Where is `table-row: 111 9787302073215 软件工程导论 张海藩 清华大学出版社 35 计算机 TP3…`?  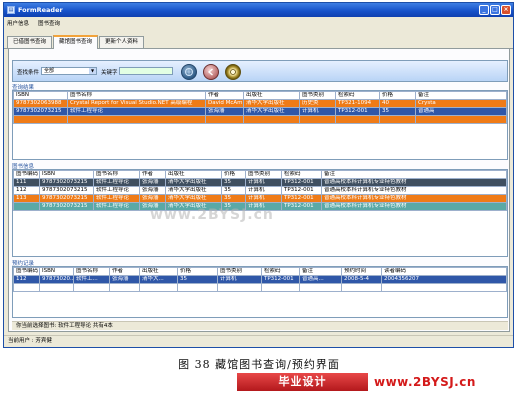
table-row: 111 9787302073215 软件工程导论 张海藩 清华大学出版社 35 计算机 TP3… is located at coordinates (260, 182).